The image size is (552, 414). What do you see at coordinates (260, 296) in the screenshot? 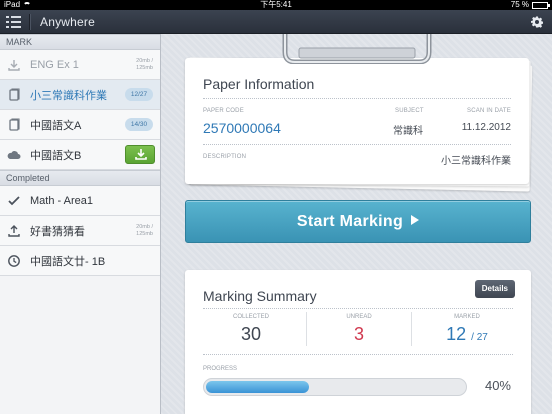
I see `card-title: Marking Summary` at bounding box center [260, 296].